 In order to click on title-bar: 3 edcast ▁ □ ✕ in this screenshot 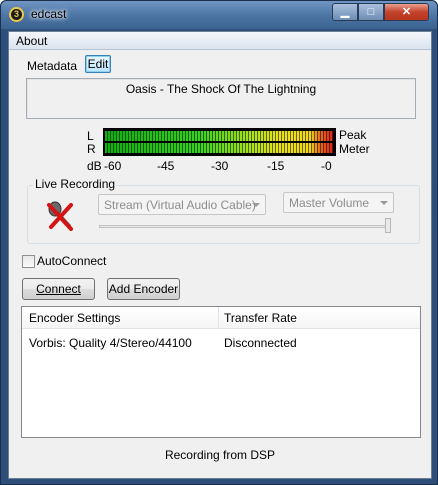, I will do `click(219, 15)`.